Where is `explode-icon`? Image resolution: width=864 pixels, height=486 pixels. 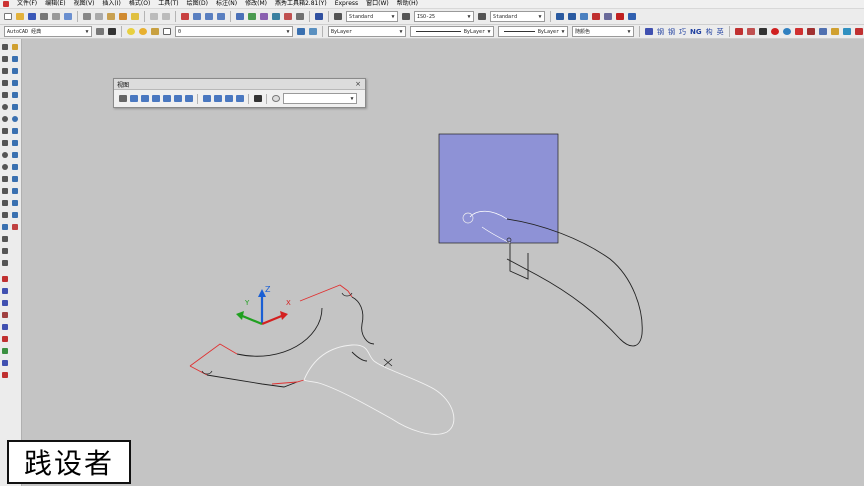 explode-icon is located at coordinates (15, 227).